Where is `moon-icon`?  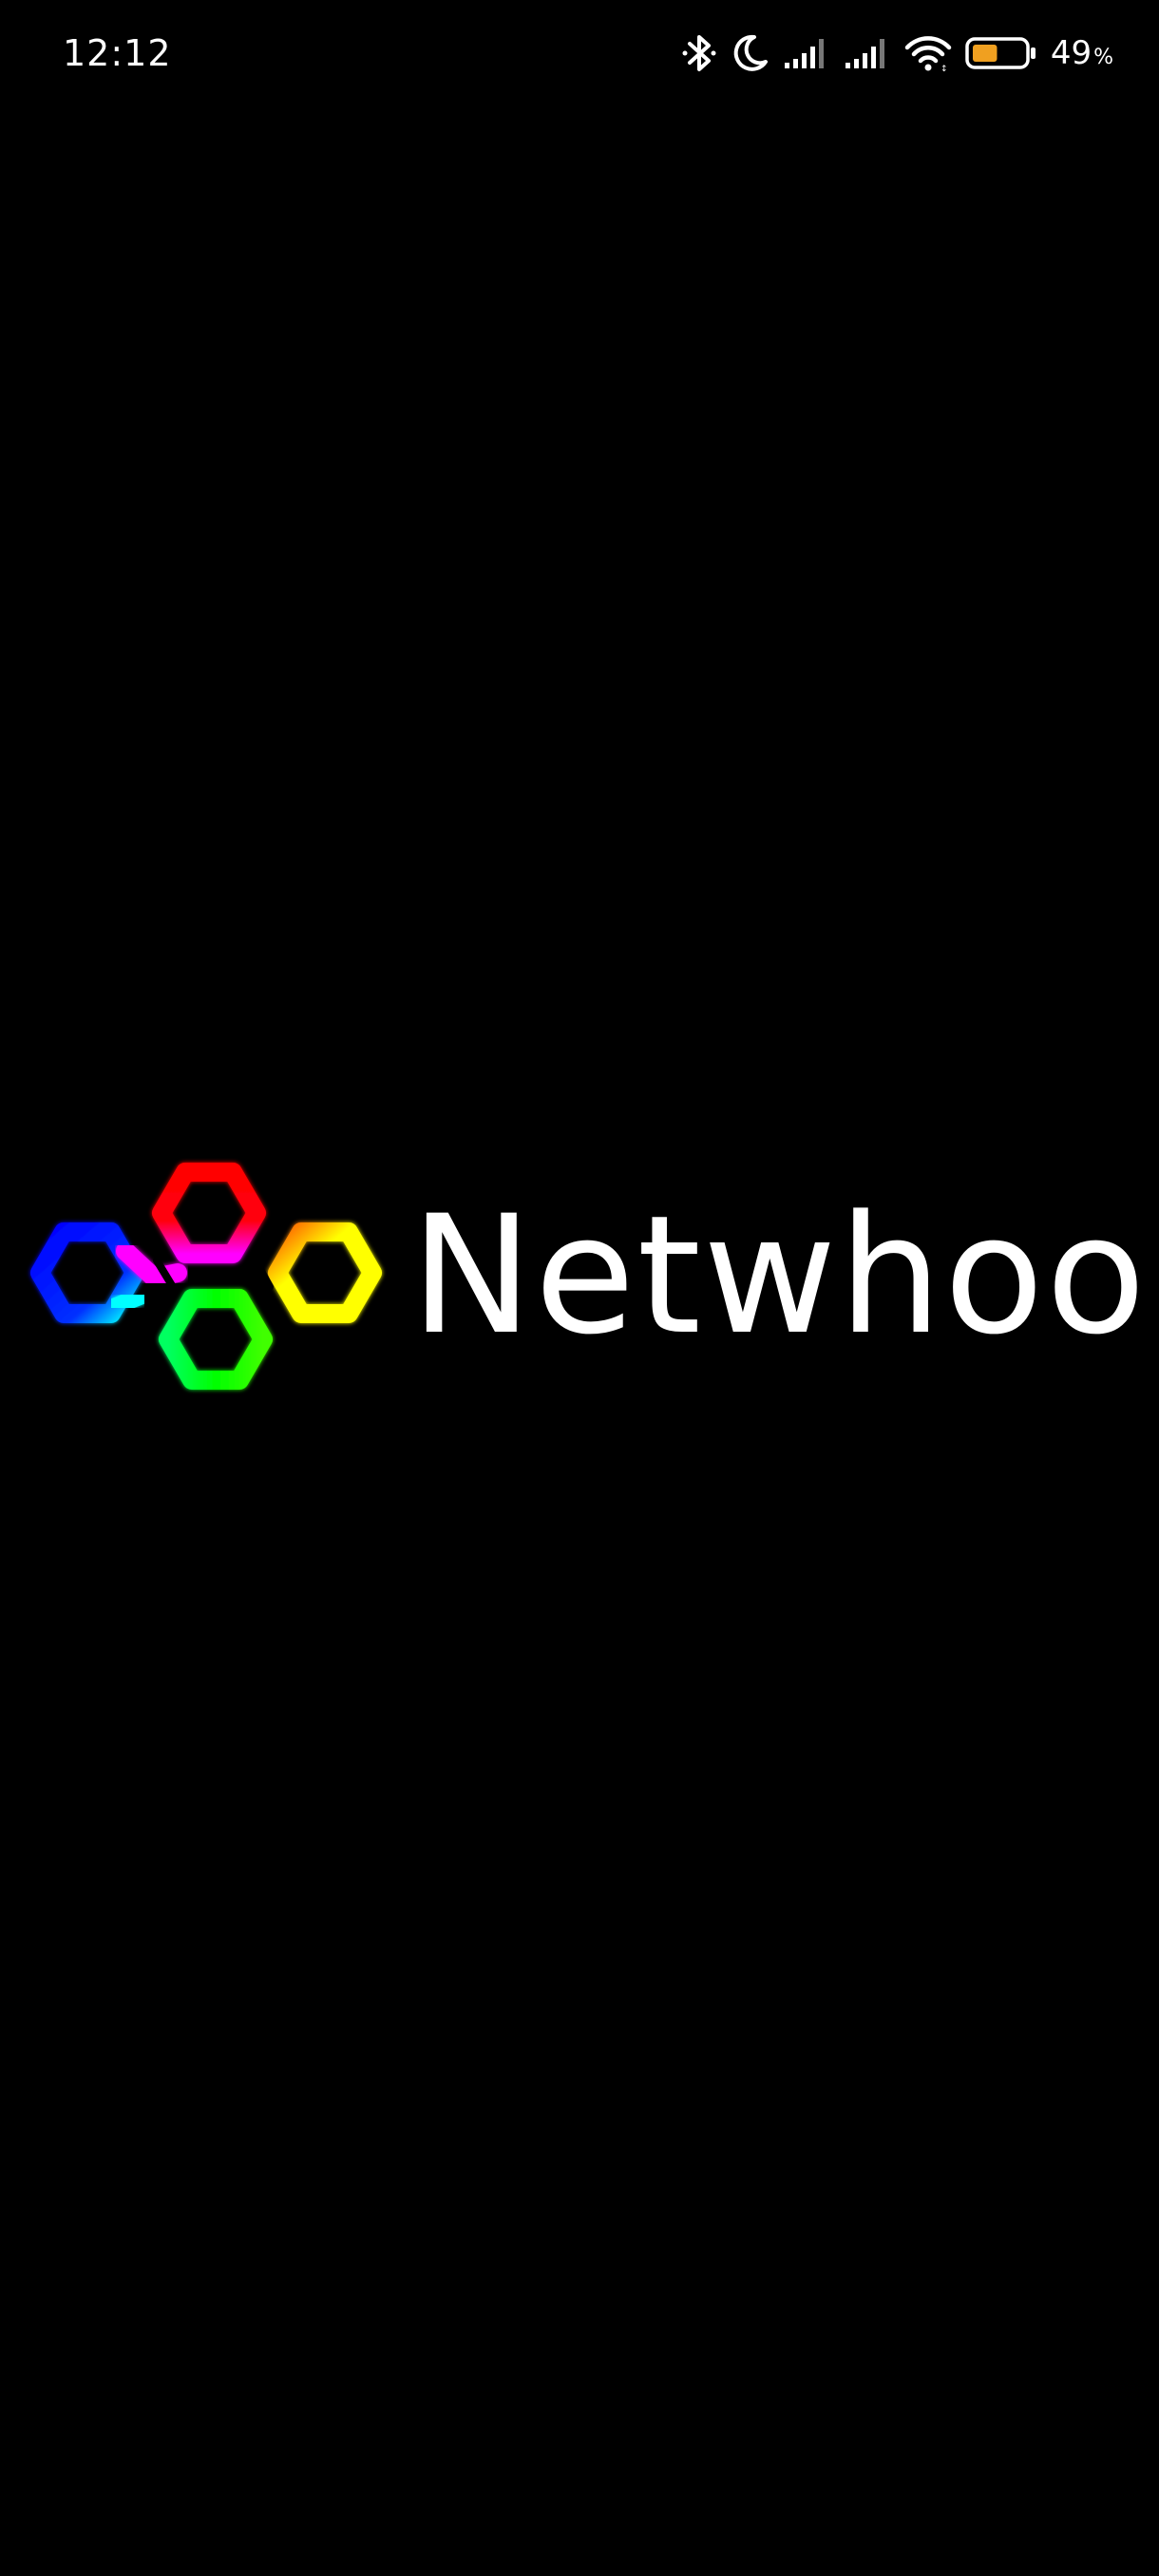 moon-icon is located at coordinates (751, 53).